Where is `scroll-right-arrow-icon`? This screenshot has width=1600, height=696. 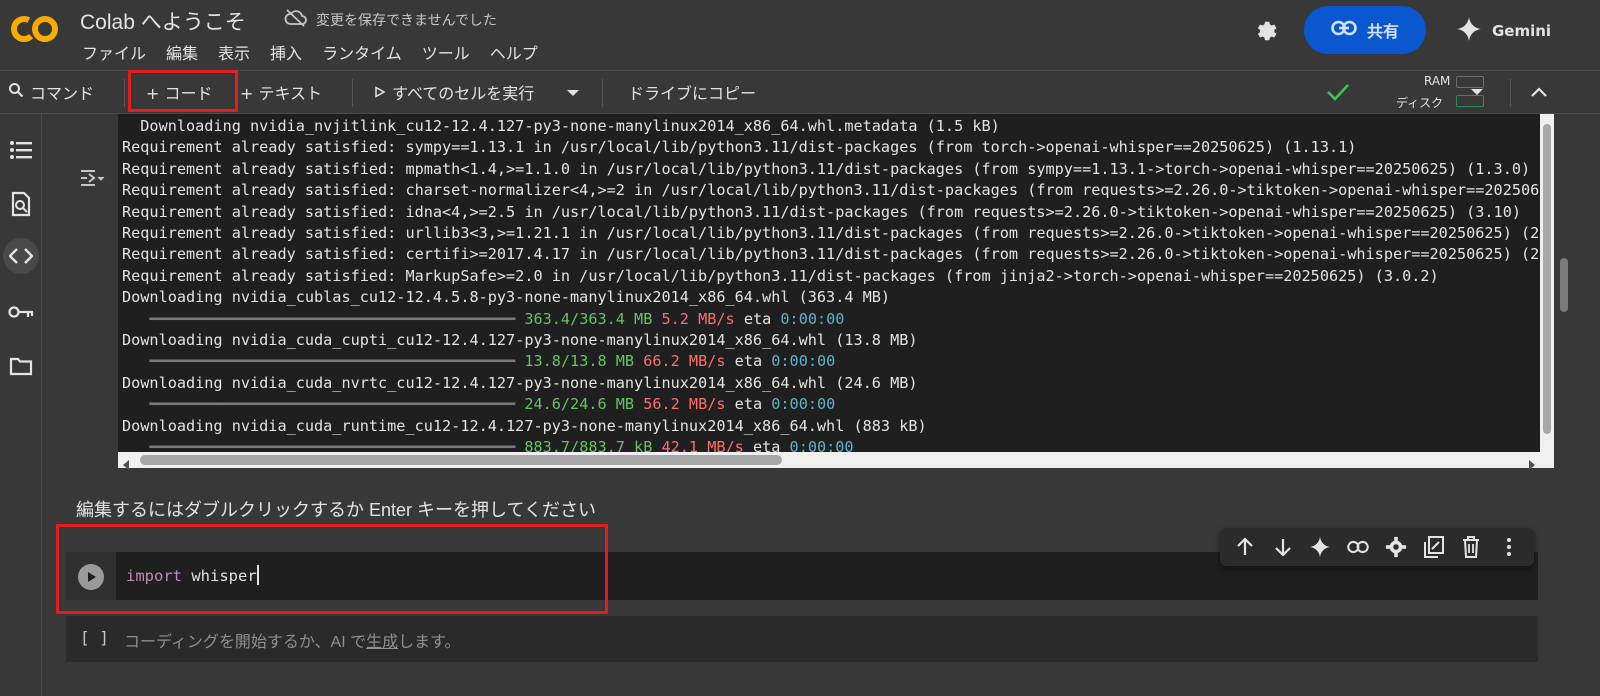
scroll-right-arrow-icon is located at coordinates (1532, 464).